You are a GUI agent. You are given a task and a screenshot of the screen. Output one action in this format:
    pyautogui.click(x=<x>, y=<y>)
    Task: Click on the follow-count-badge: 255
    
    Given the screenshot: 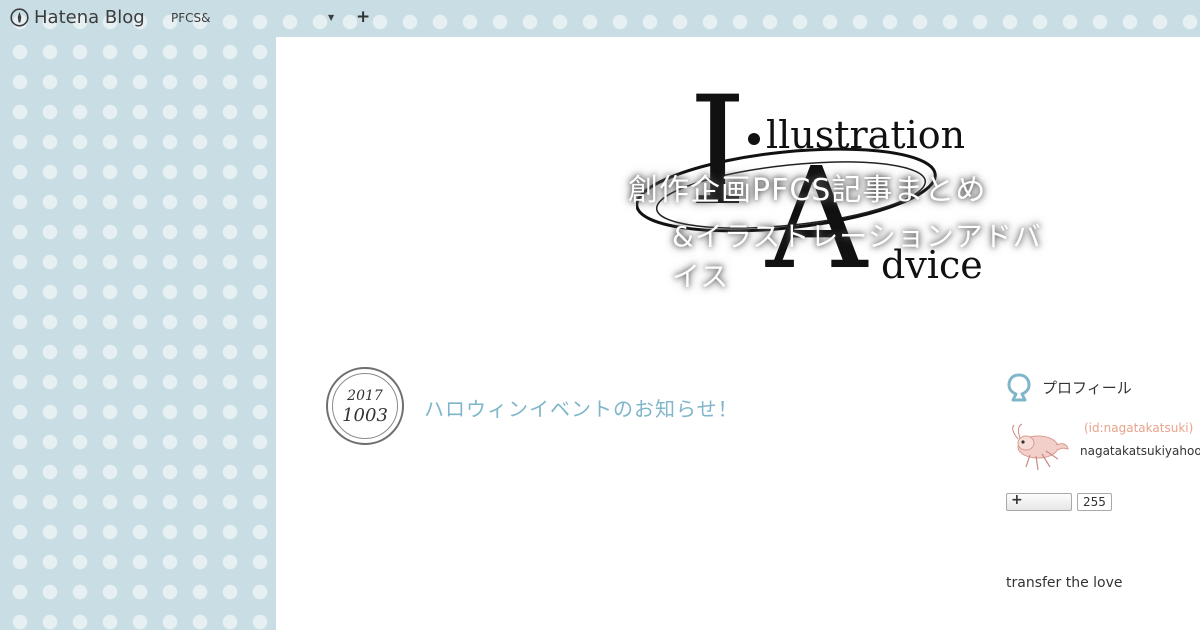 What is the action you would take?
    pyautogui.click(x=1094, y=502)
    